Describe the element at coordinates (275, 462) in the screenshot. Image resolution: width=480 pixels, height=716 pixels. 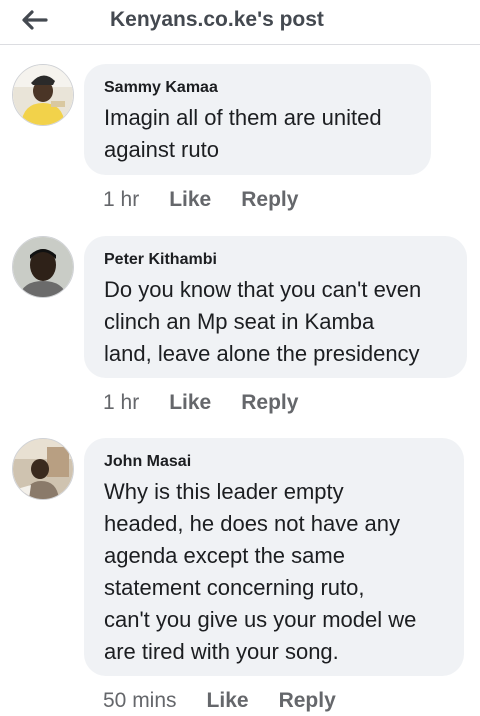
I see `comment-author: John Masai` at that location.